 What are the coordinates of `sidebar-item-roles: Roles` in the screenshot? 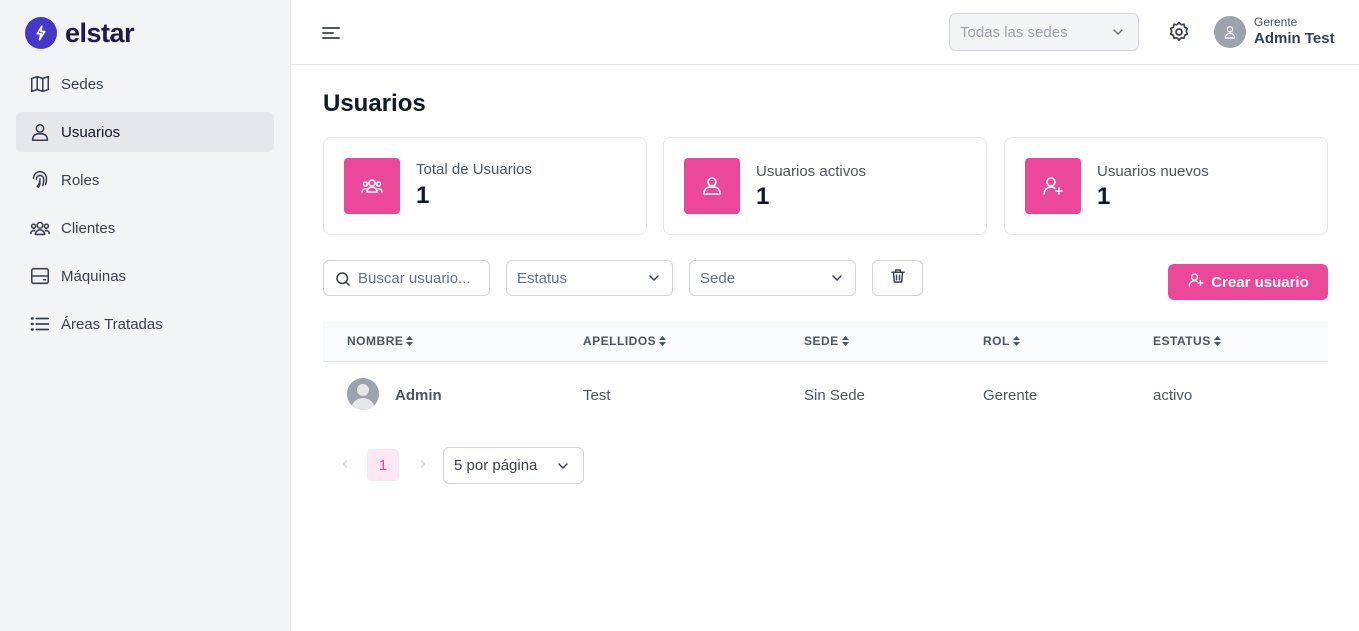 It's located at (145, 180).